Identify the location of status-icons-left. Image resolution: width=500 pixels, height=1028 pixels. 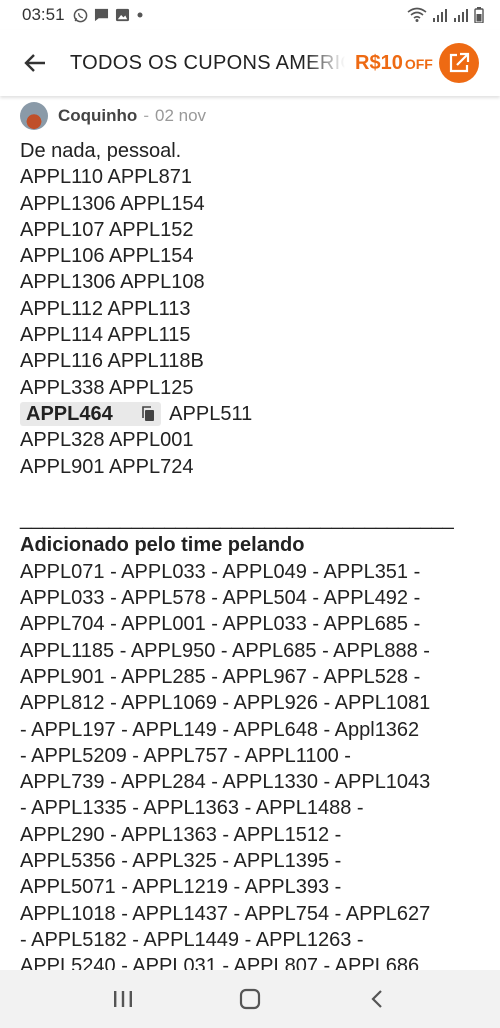
(108, 15).